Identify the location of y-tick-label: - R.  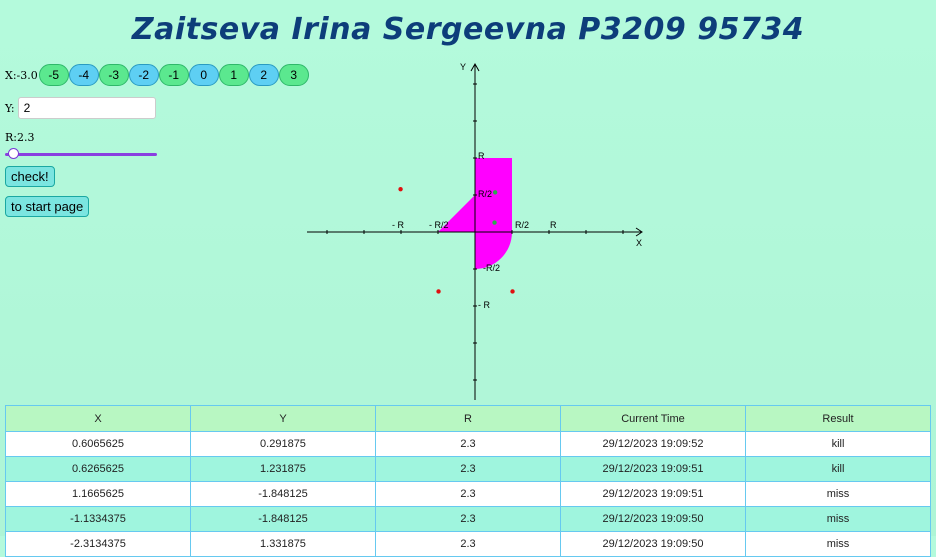
(484, 305).